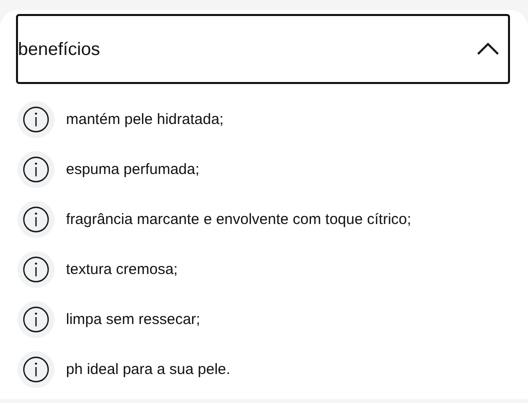 The width and height of the screenshot is (528, 403). Describe the element at coordinates (122, 269) in the screenshot. I see `benefit-text: textura cremosa;` at that location.